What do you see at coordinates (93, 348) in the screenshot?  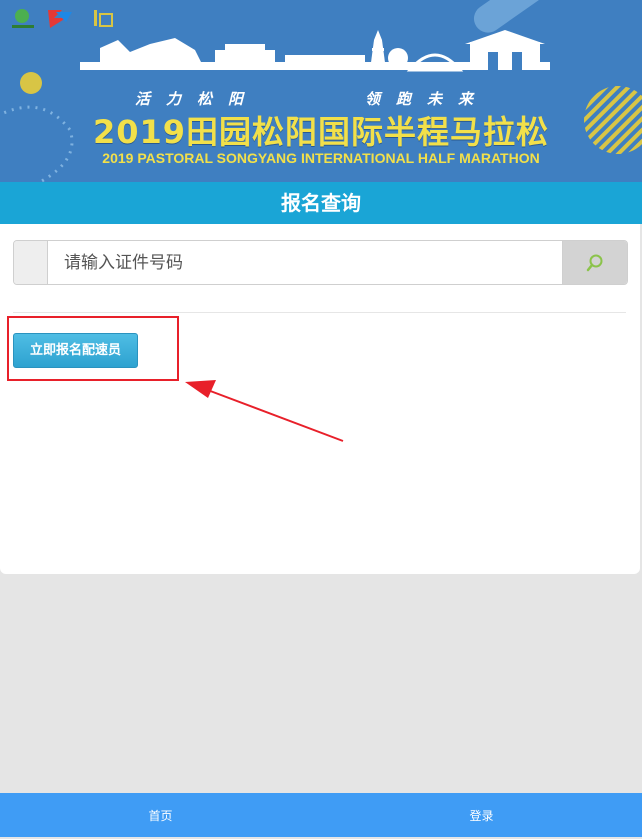 I see `annotation-highlight-box` at bounding box center [93, 348].